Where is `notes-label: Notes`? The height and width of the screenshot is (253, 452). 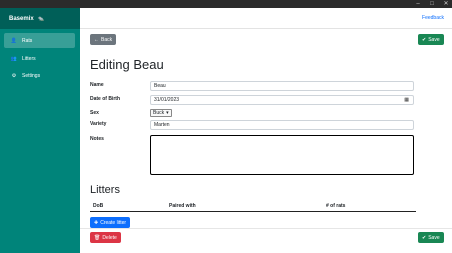
notes-label: Notes is located at coordinates (97, 139).